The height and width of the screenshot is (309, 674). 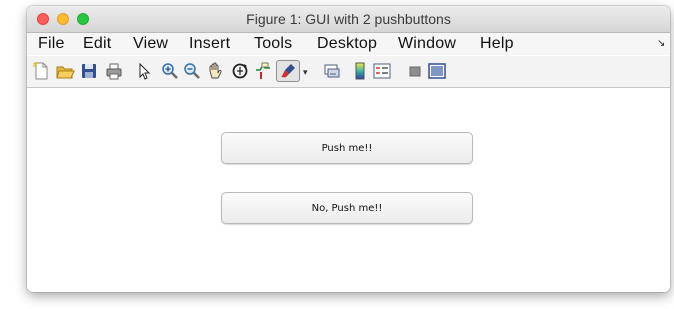 I want to click on brush-dropdown-arrow-icon: ▾, so click(x=305, y=72).